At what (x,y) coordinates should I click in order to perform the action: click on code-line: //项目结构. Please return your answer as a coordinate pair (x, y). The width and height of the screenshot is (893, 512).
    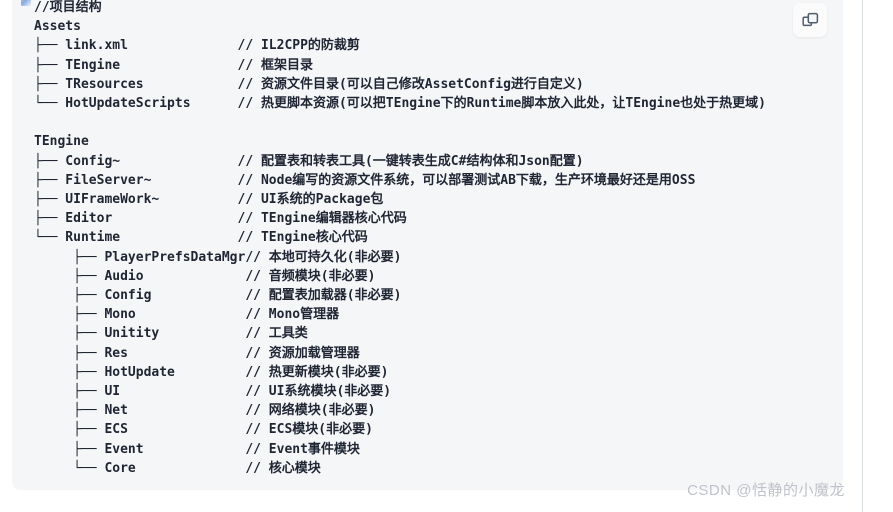
    Looking at the image, I should click on (68, 7).